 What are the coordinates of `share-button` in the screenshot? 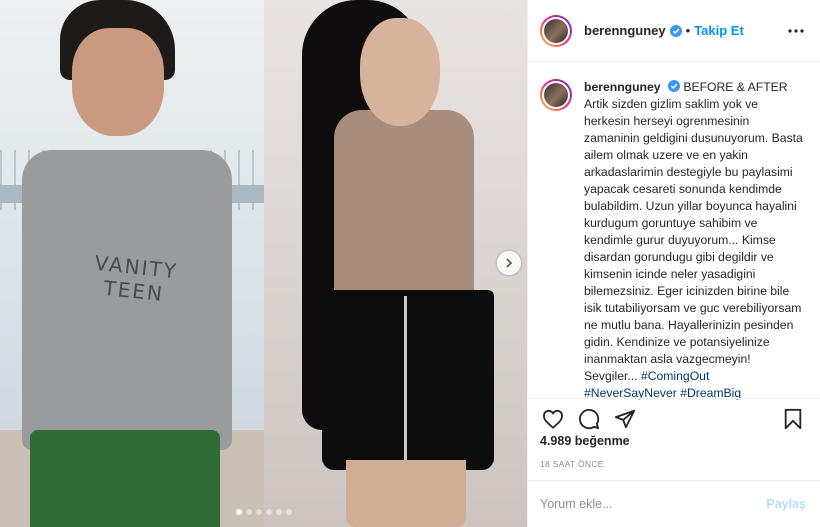 It's located at (625, 419).